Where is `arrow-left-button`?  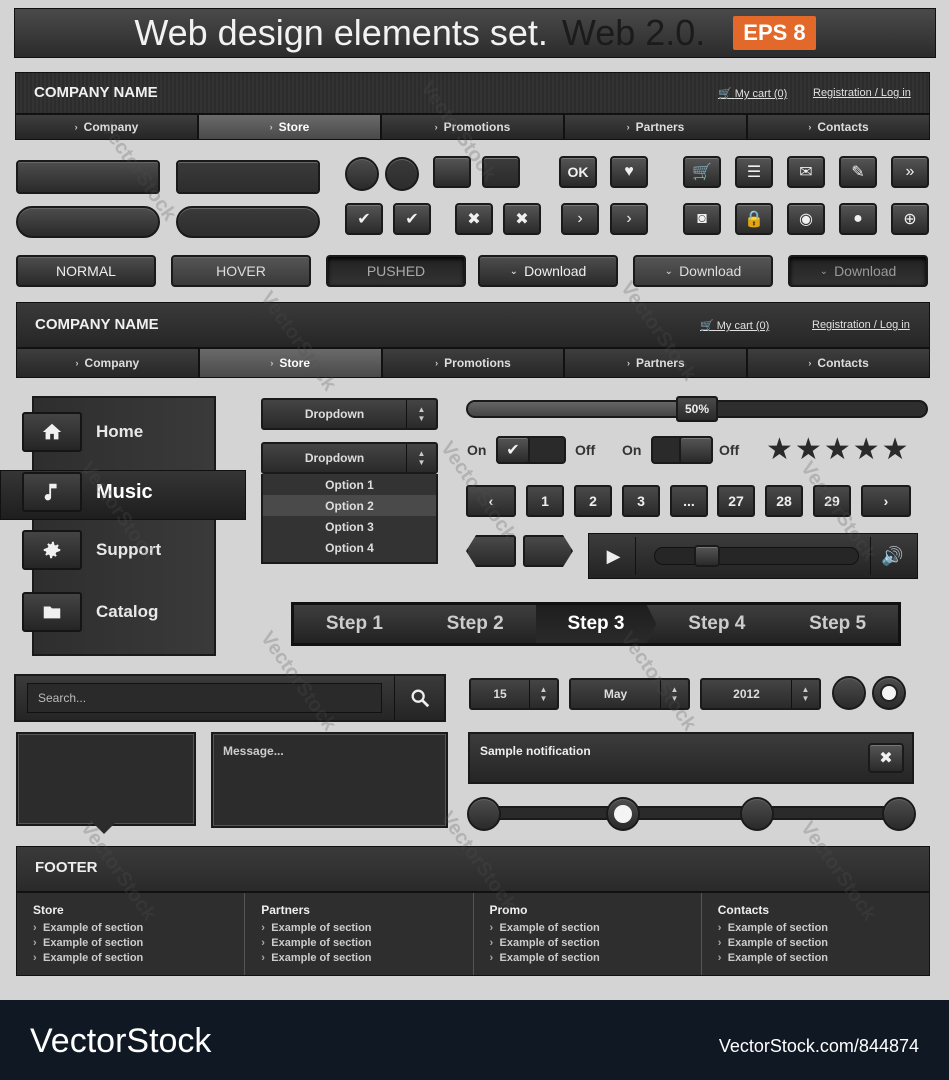 arrow-left-button is located at coordinates (491, 551).